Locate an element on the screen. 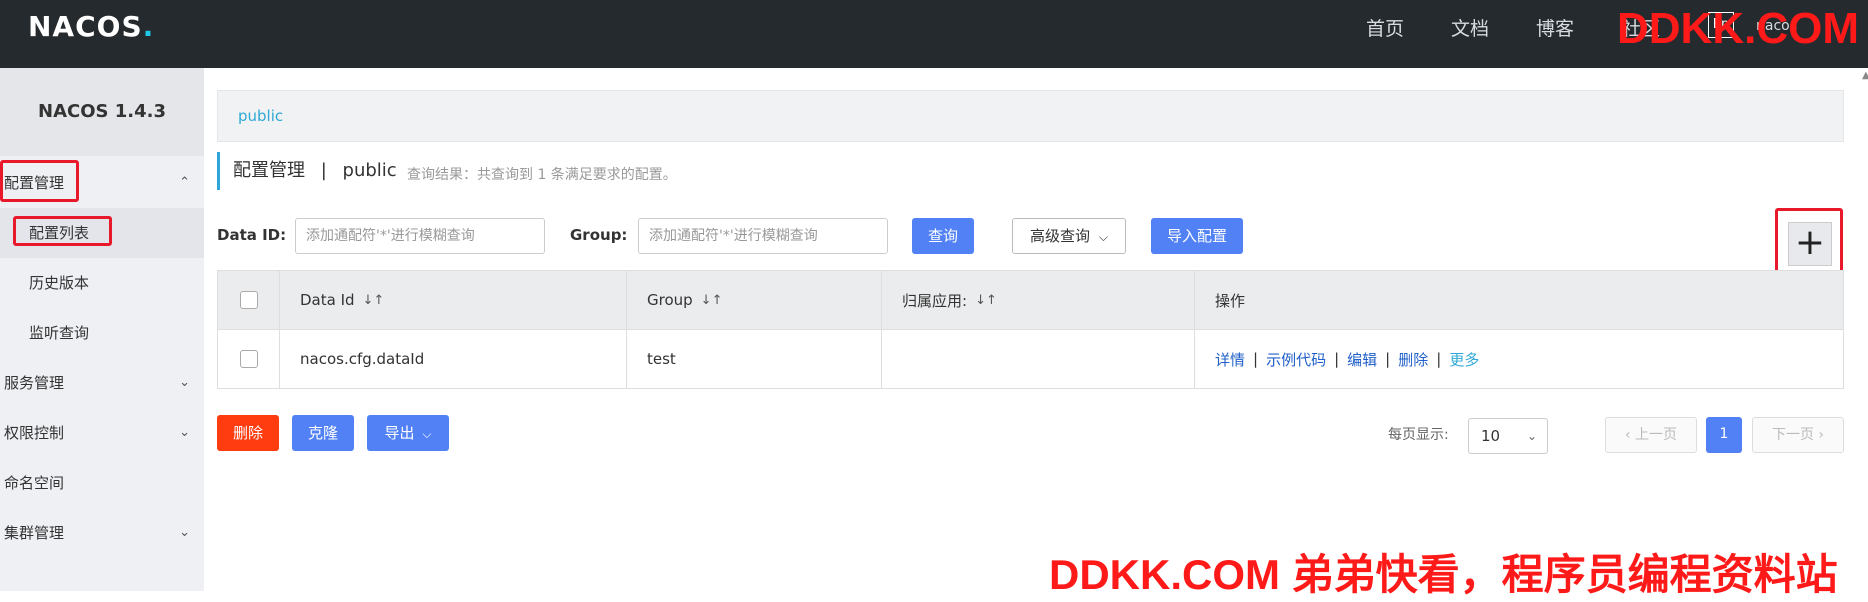 This screenshot has height=602, width=1868. cell-operations: 详情 | 示例代码 | 编辑 | 删除 | 更多 is located at coordinates (1519, 359).